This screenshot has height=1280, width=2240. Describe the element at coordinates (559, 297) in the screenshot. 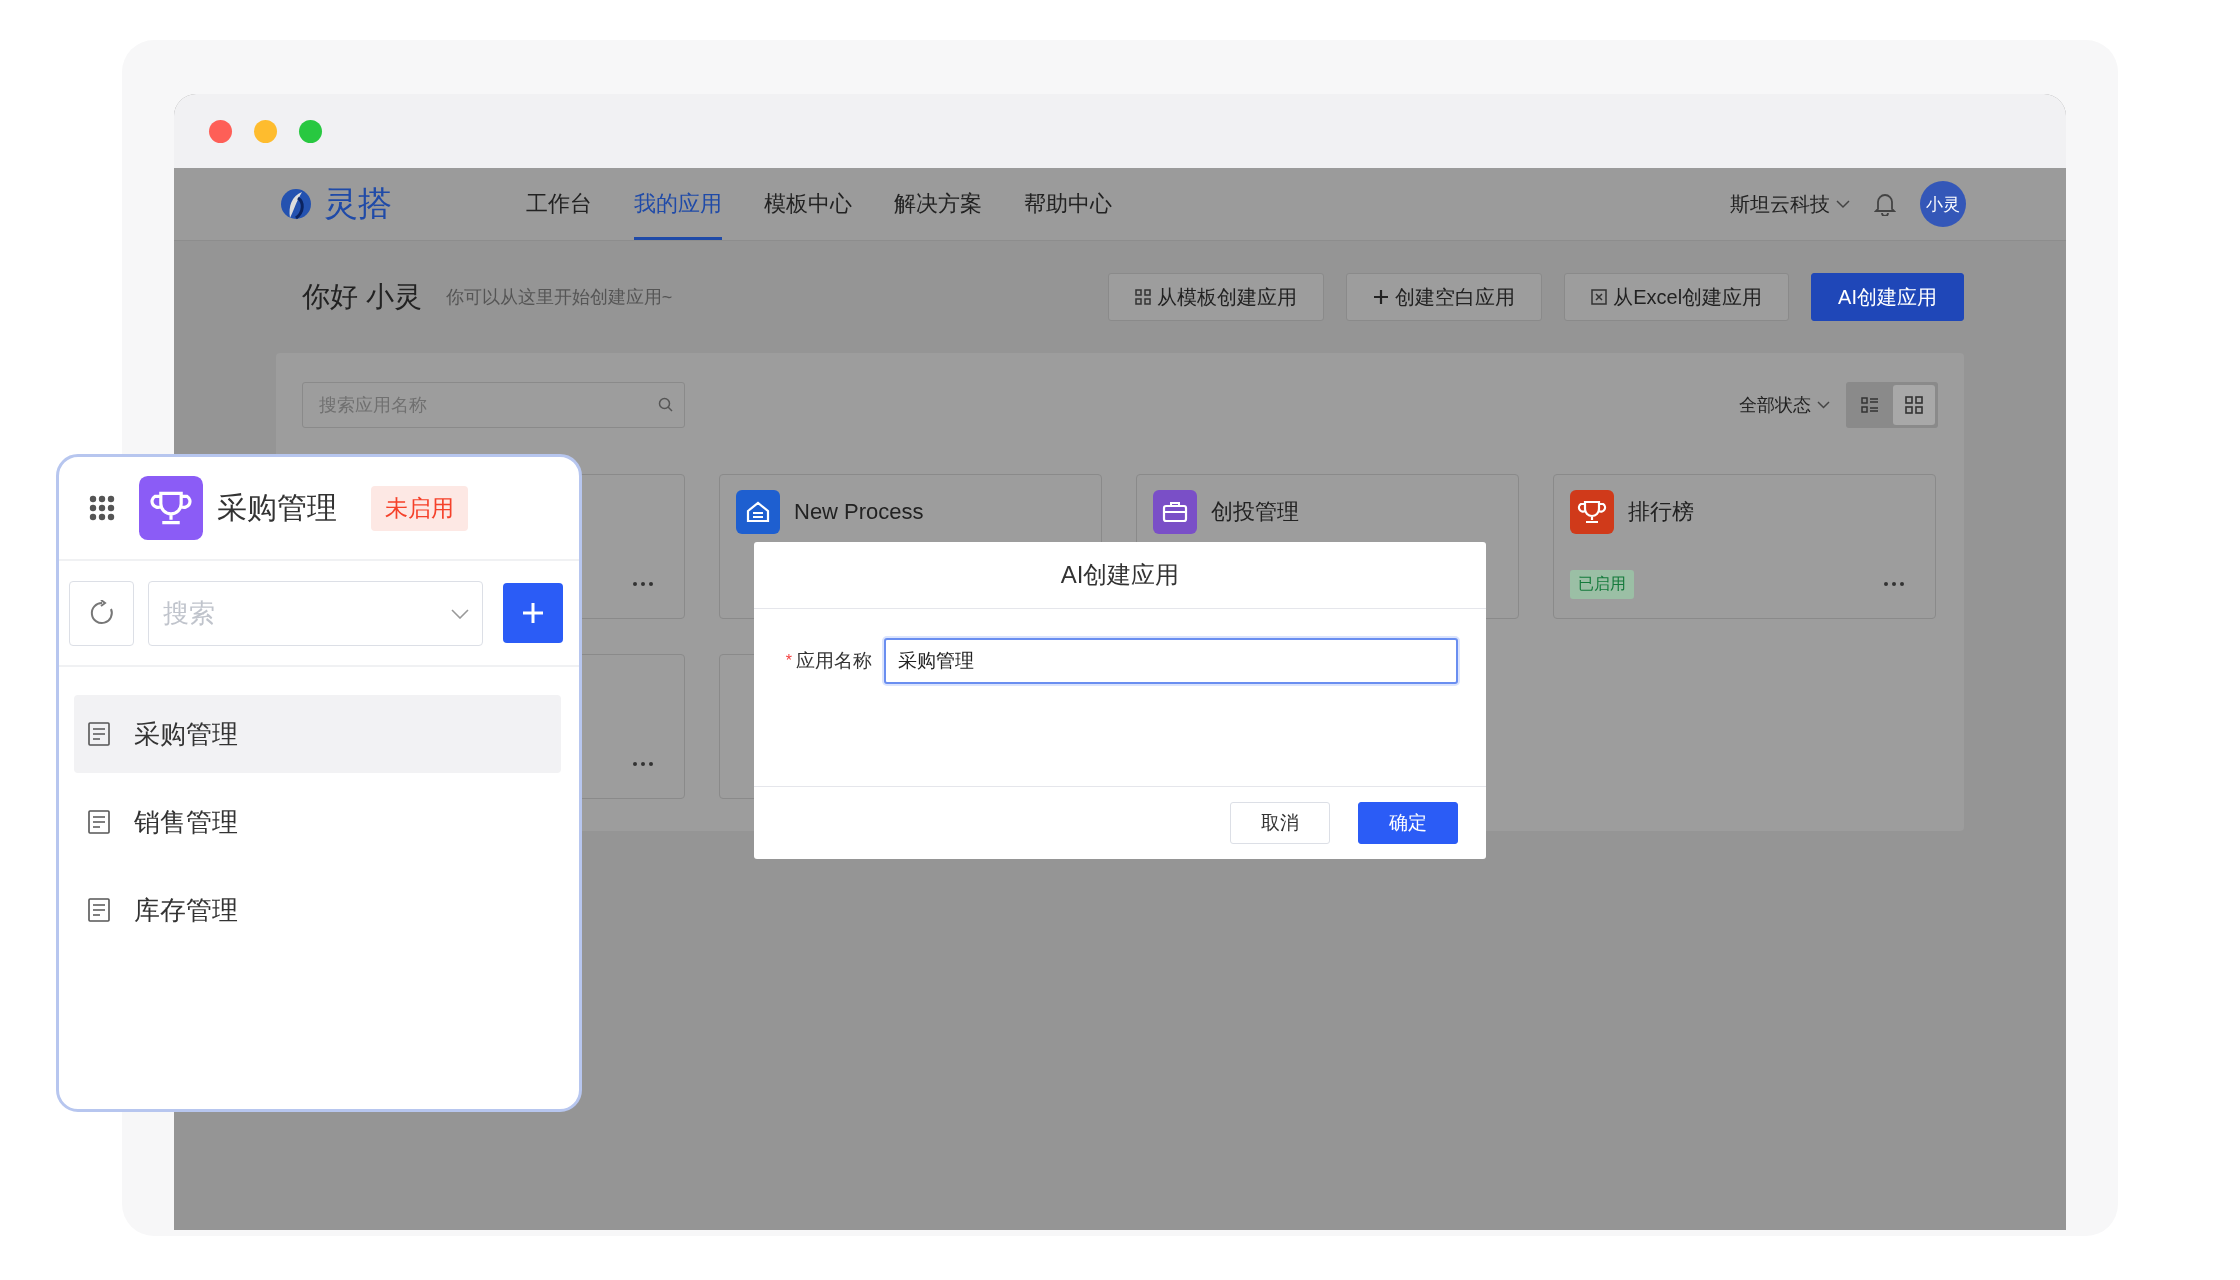

I see `greeting-hint: 你可以从这里开始创建应用~` at that location.